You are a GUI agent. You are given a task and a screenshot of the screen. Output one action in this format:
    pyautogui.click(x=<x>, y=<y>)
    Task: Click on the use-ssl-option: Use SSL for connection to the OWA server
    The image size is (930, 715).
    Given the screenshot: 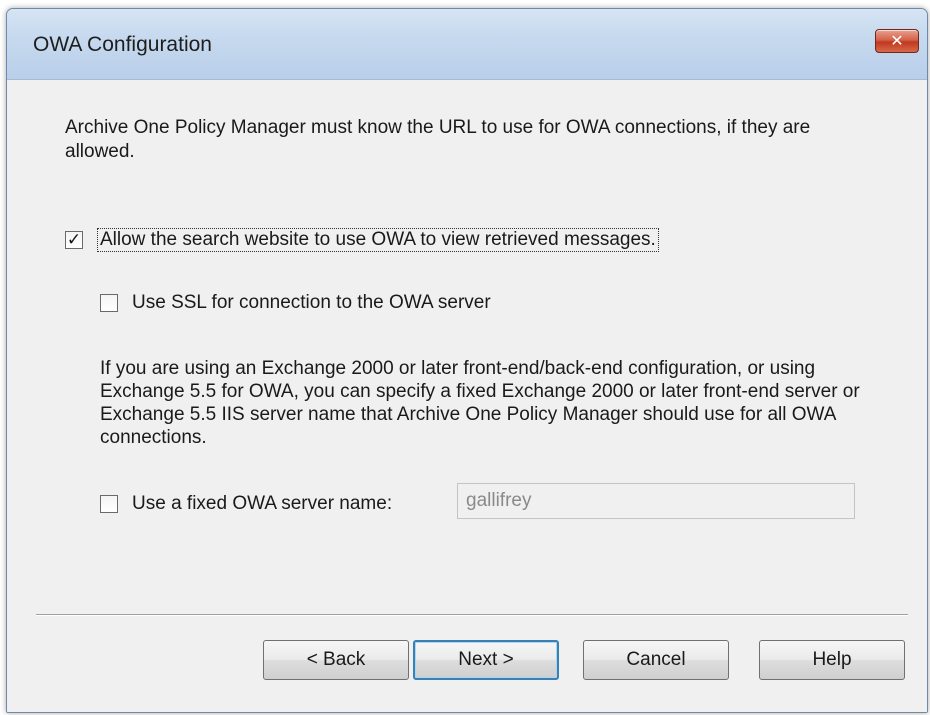 What is the action you would take?
    pyautogui.click(x=295, y=303)
    